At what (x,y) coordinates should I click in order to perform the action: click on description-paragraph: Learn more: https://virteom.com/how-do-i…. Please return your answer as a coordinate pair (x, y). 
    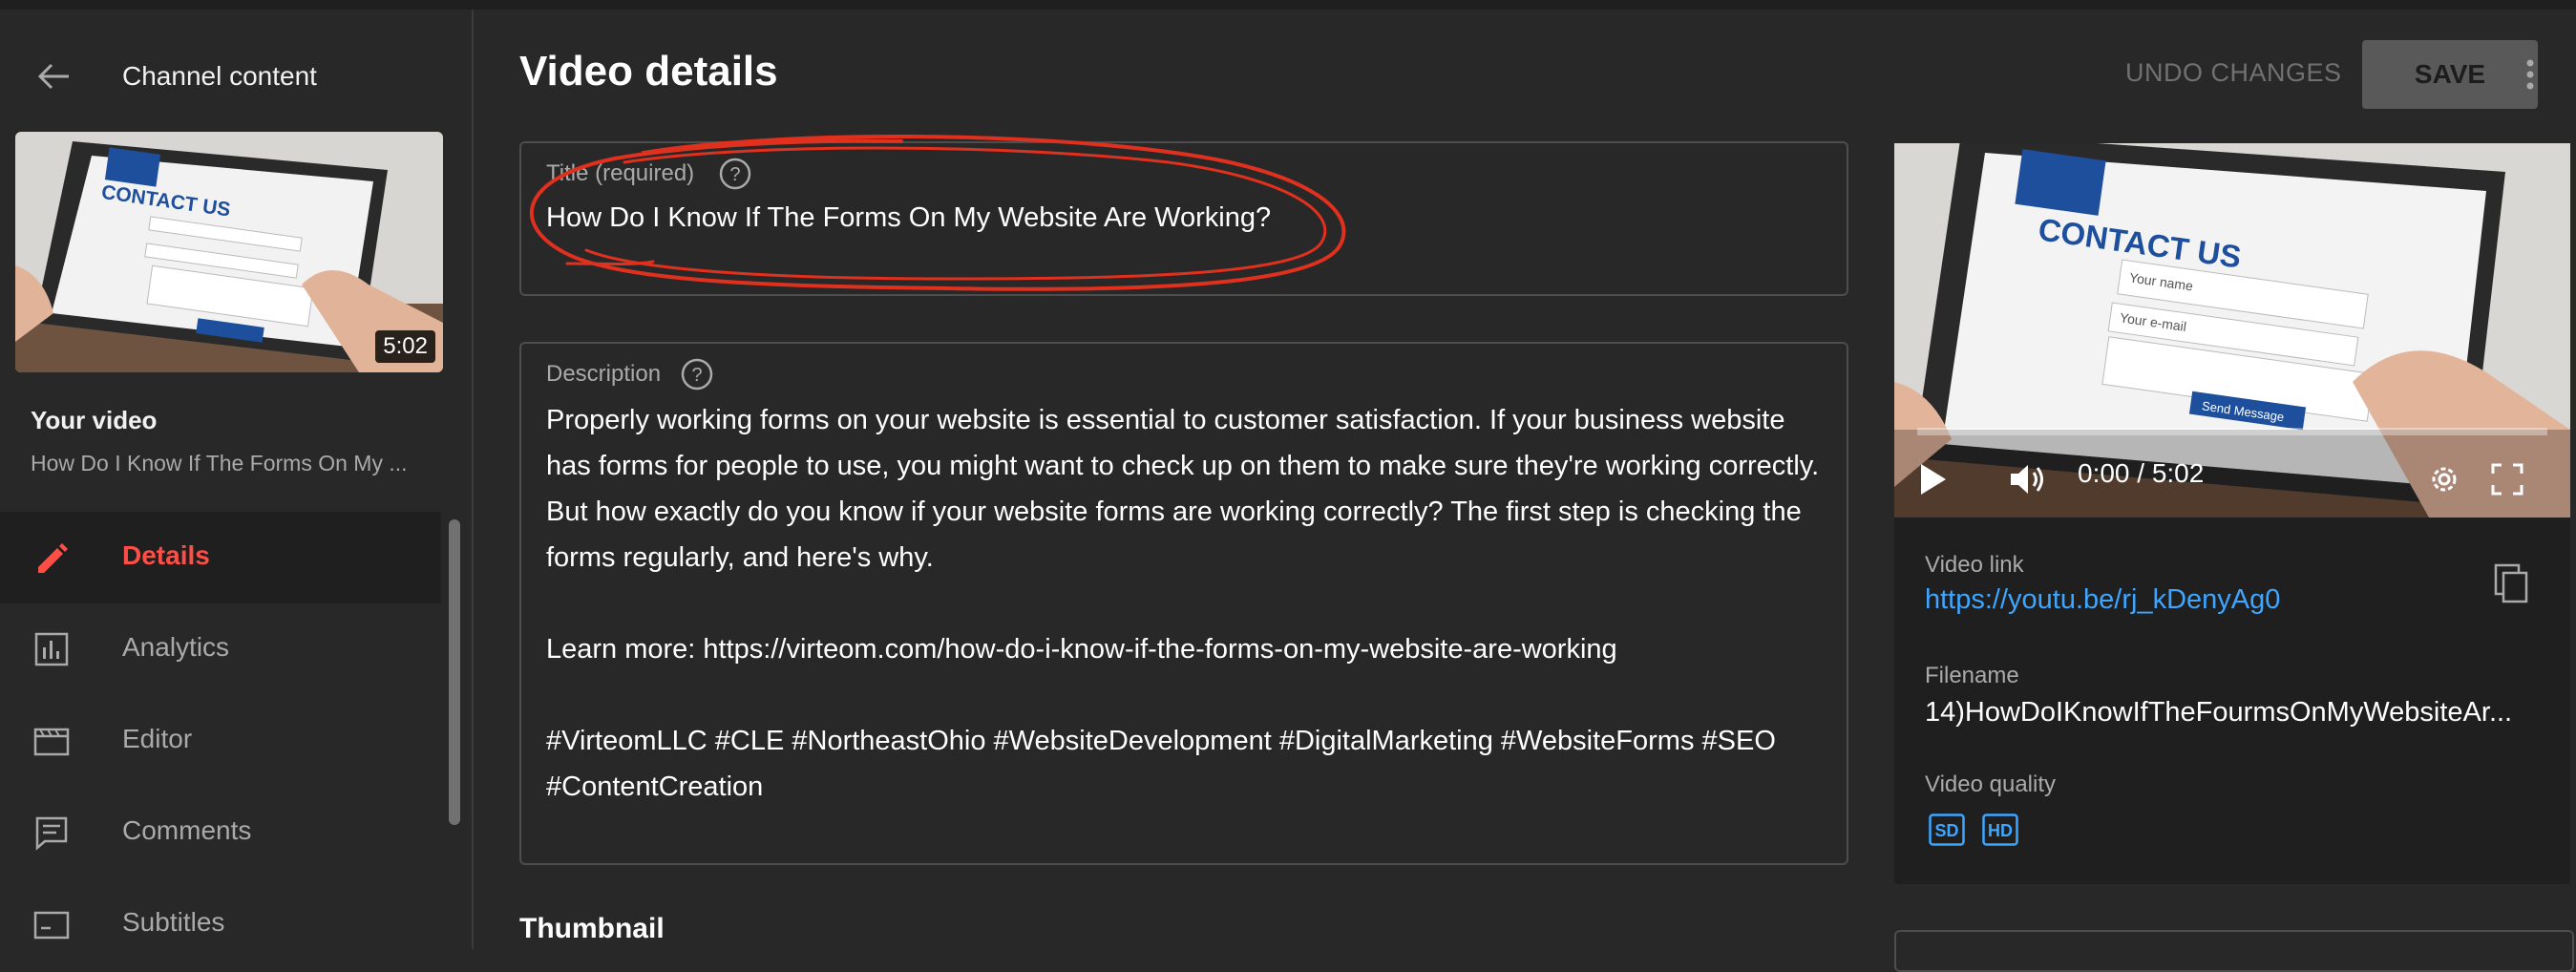
    Looking at the image, I should click on (1081, 649).